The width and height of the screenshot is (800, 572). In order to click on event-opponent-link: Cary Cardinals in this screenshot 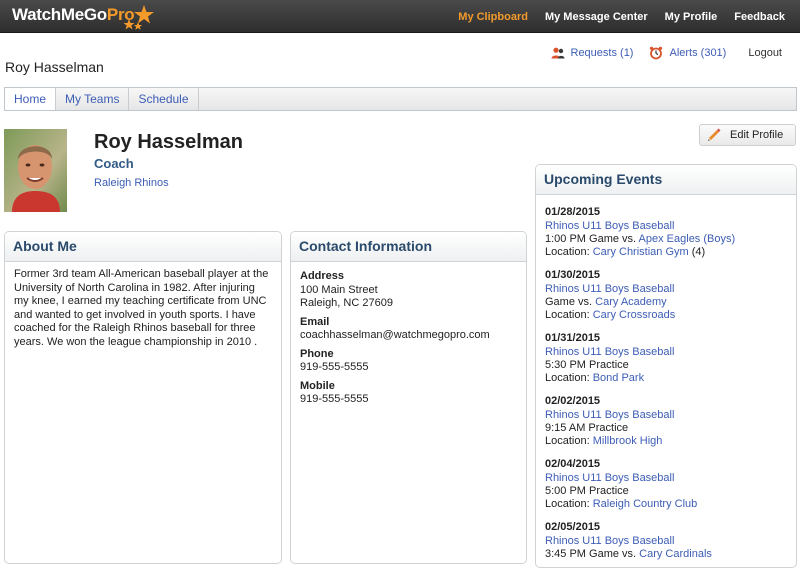, I will do `click(675, 554)`.